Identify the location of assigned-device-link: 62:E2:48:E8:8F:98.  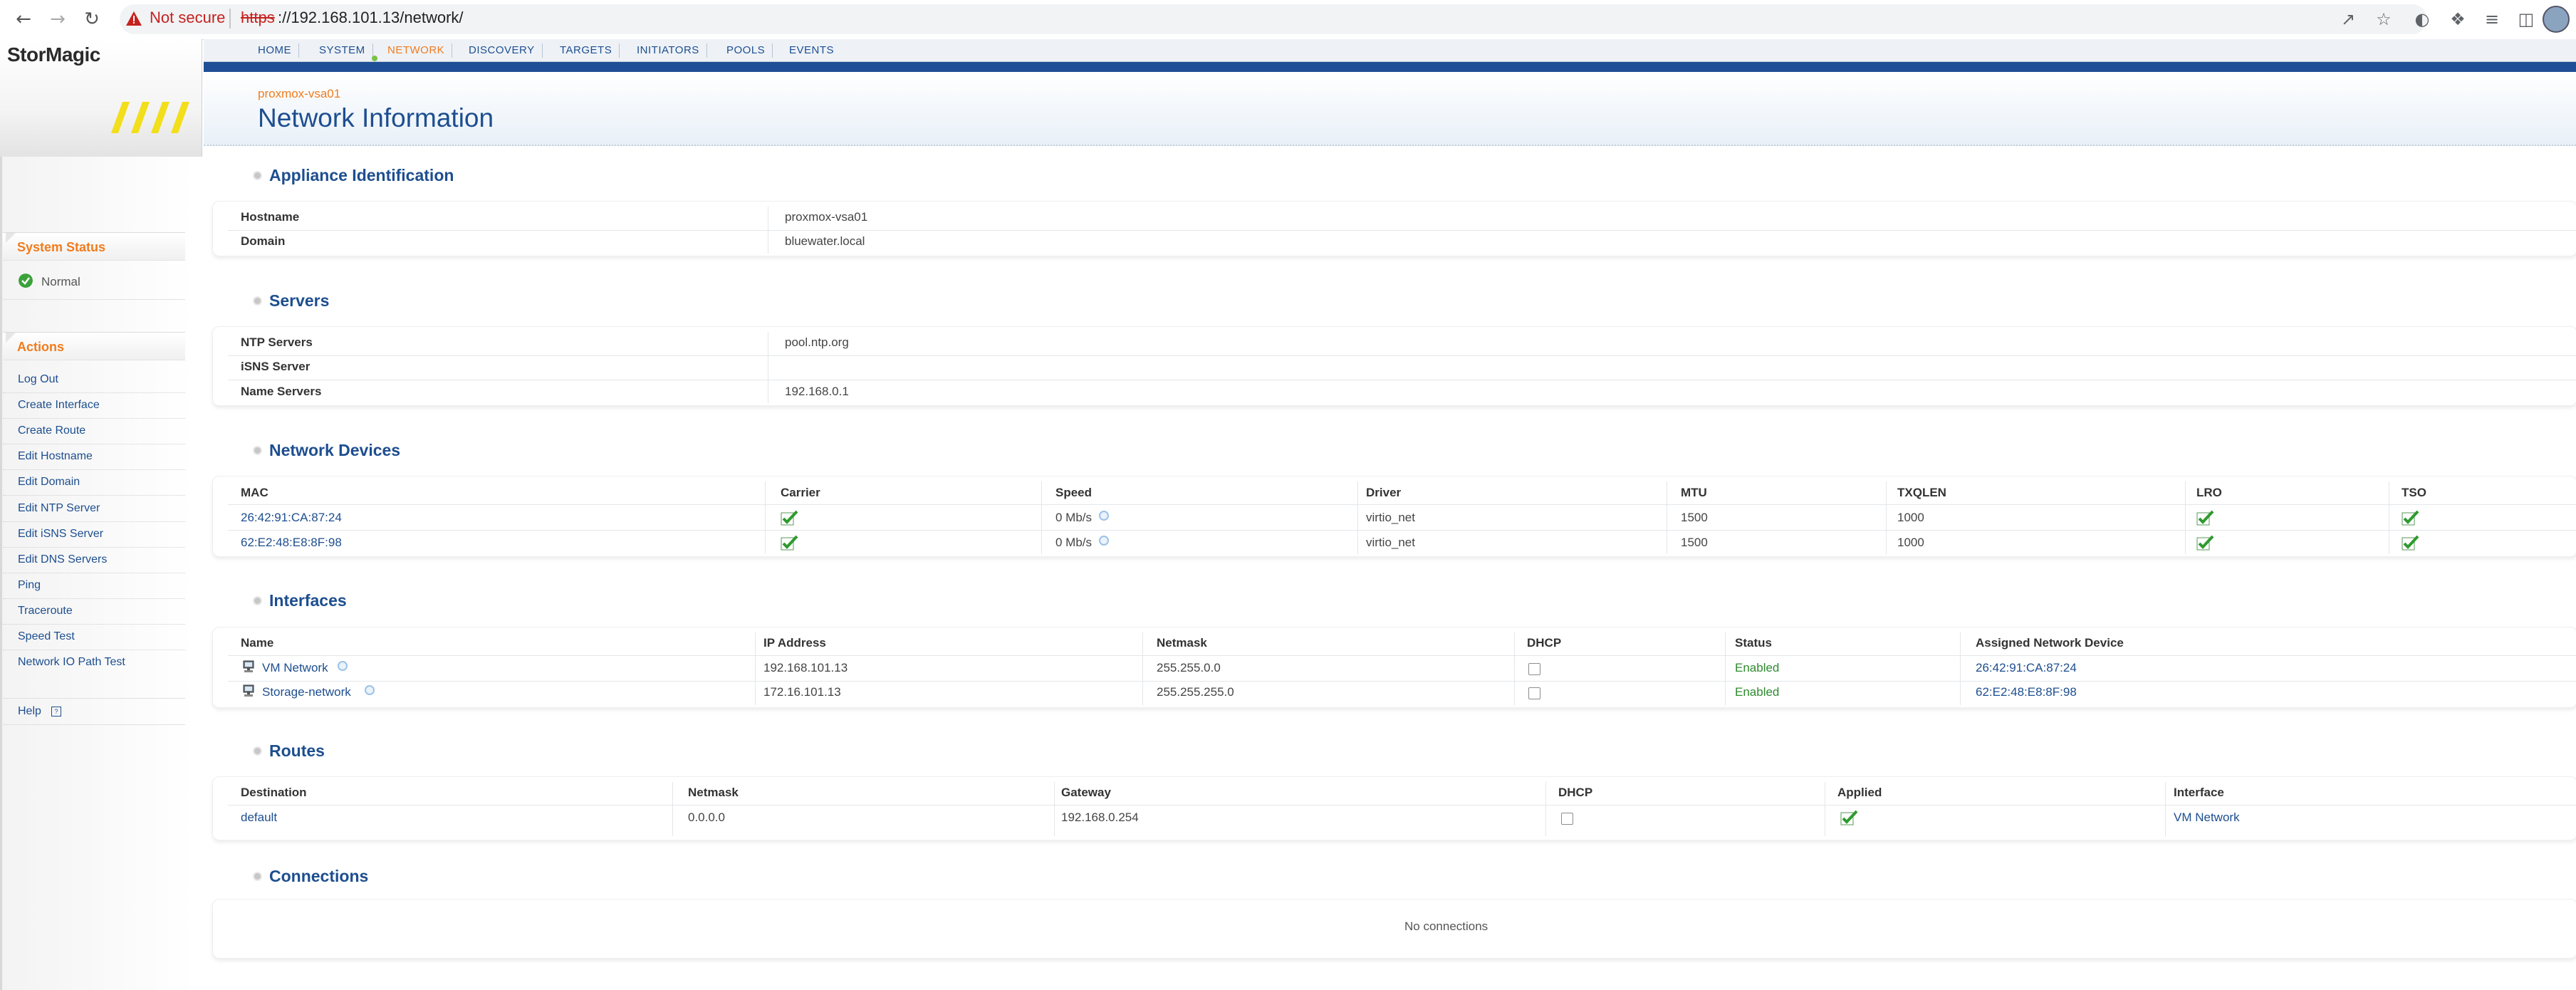
(2026, 692).